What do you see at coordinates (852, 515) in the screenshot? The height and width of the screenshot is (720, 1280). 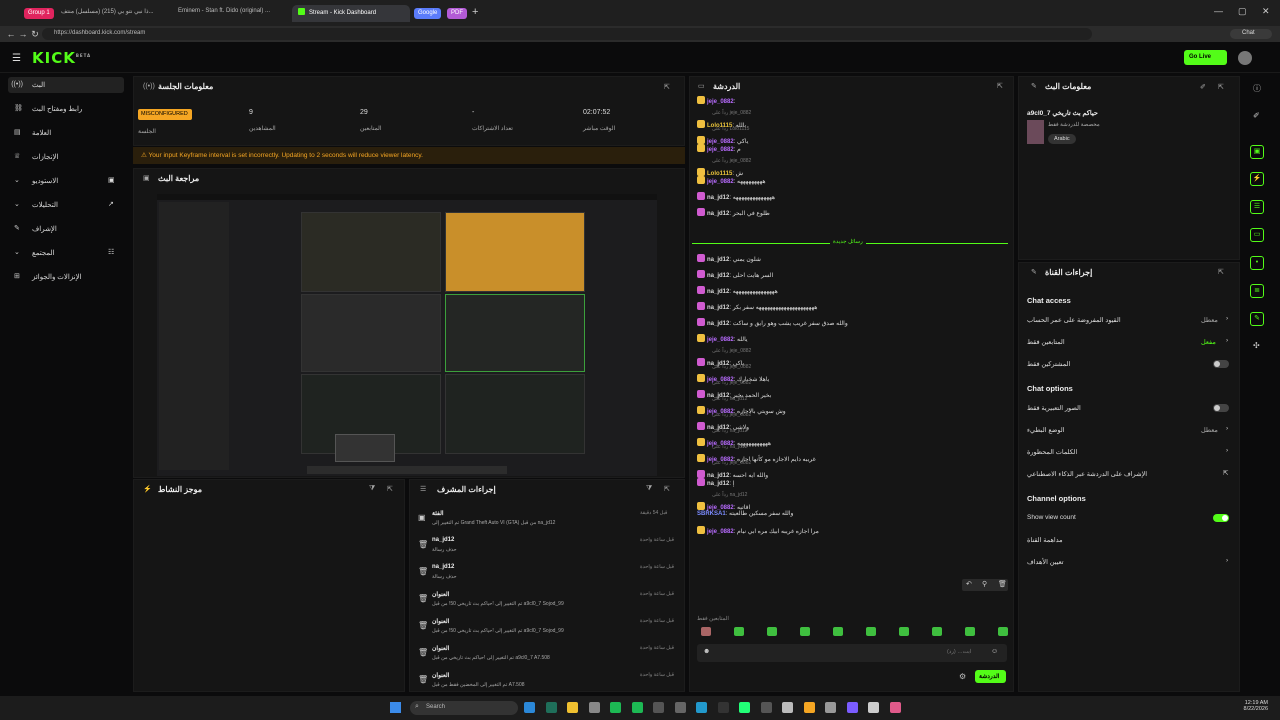 I see `chat-message: SBRKSA1: والله سفر مسكين طالعيته` at bounding box center [852, 515].